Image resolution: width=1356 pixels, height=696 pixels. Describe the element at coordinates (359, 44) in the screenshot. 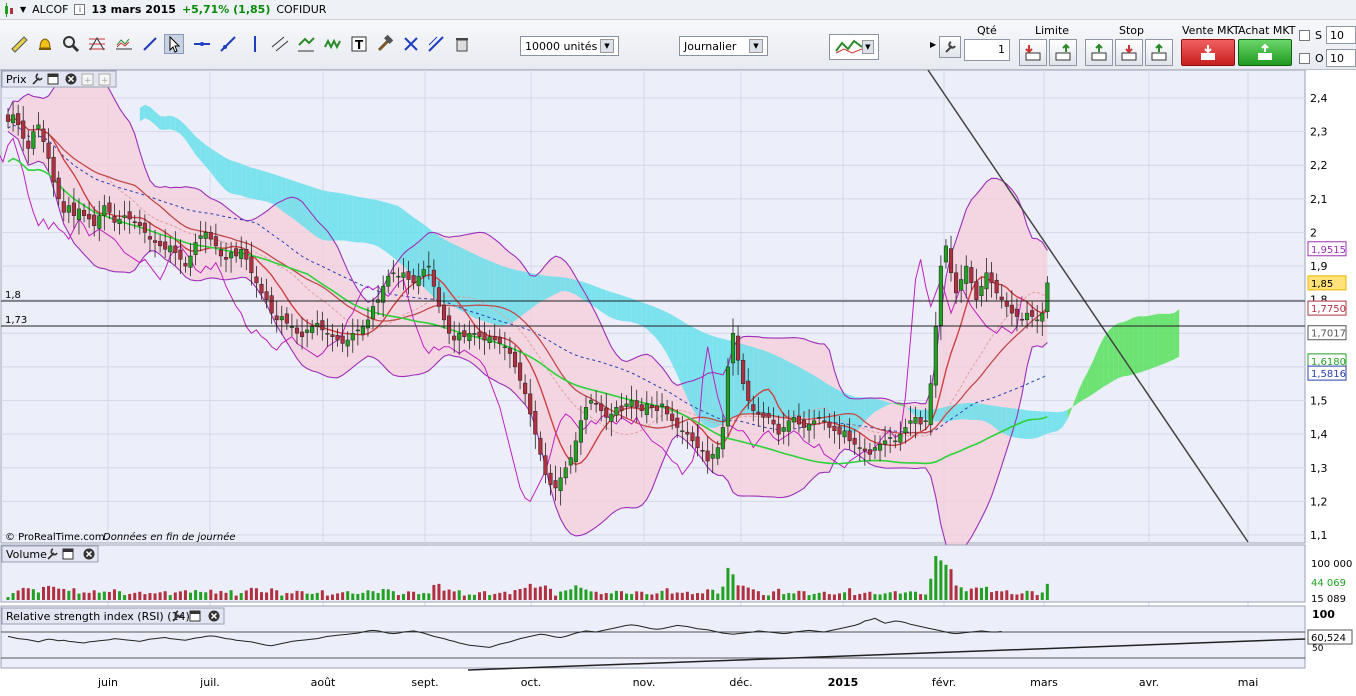

I see `text-icon: T` at that location.